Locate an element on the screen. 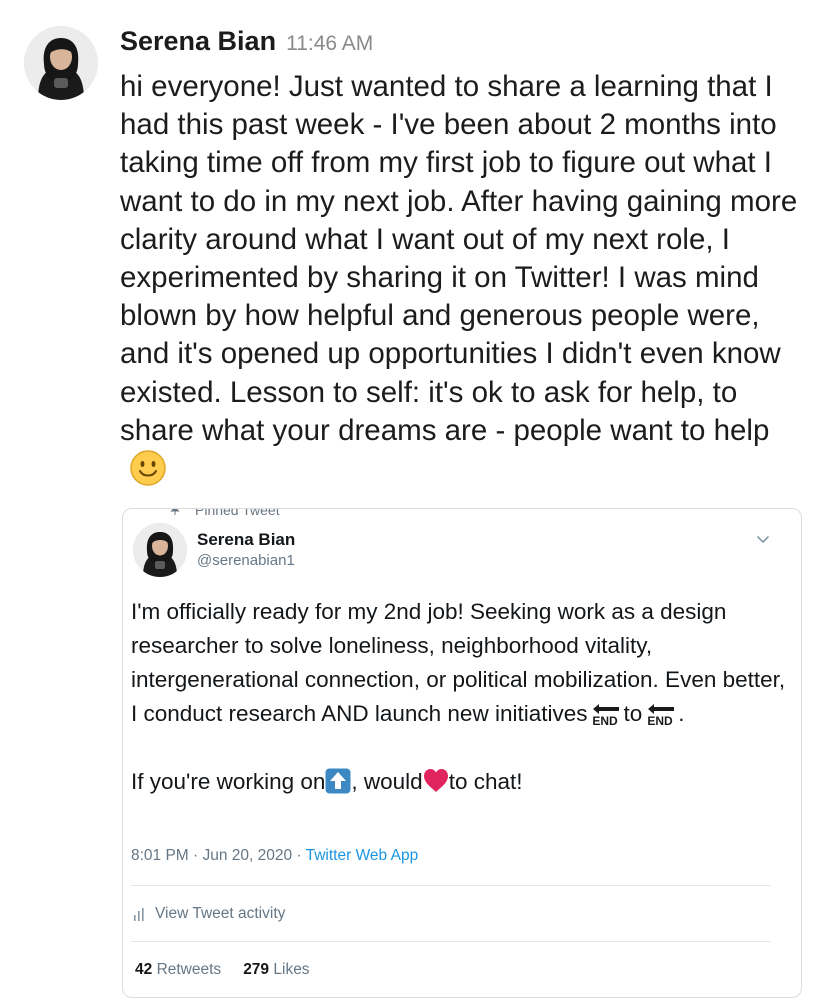 This screenshot has height=1008, width=828. tweet-para1-to: to is located at coordinates (633, 713).